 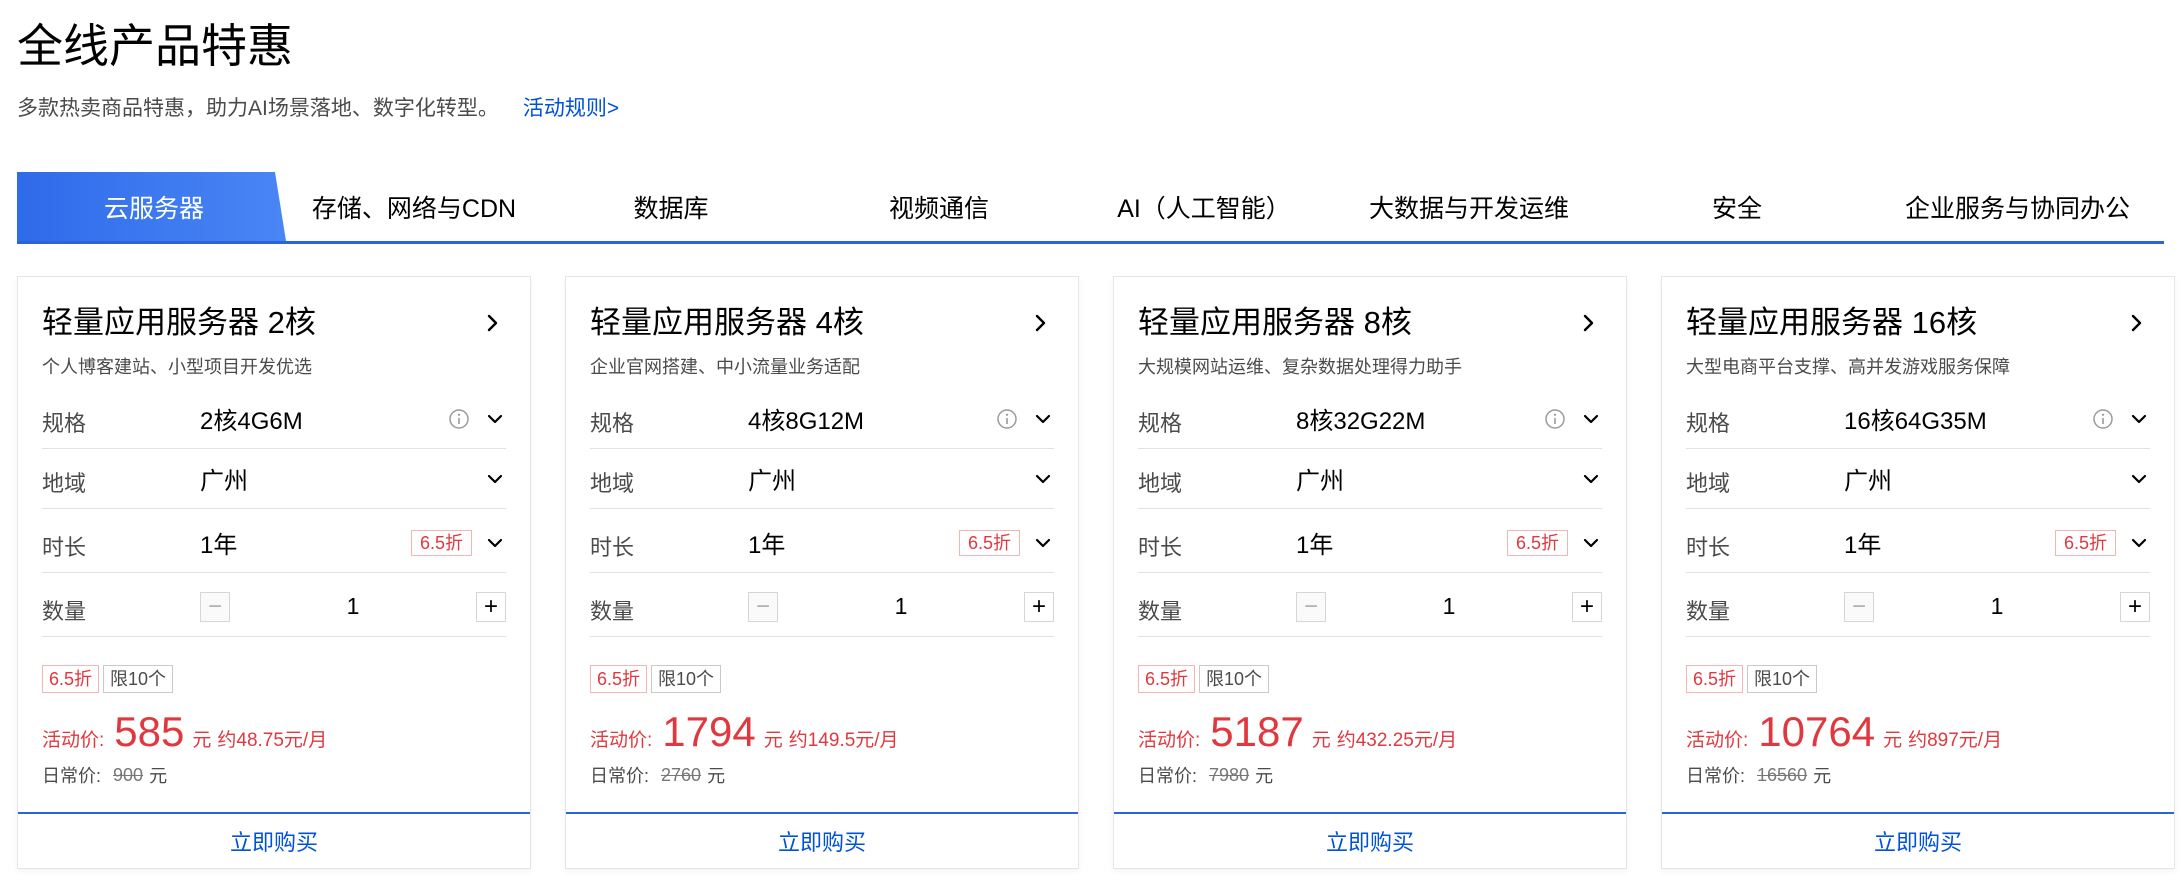 I want to click on discount-badge: 6.5折, so click(x=619, y=679).